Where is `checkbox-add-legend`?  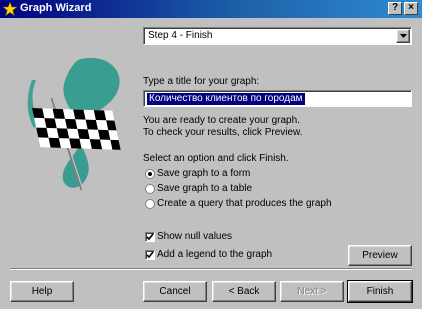
checkbox-add-legend is located at coordinates (150, 255).